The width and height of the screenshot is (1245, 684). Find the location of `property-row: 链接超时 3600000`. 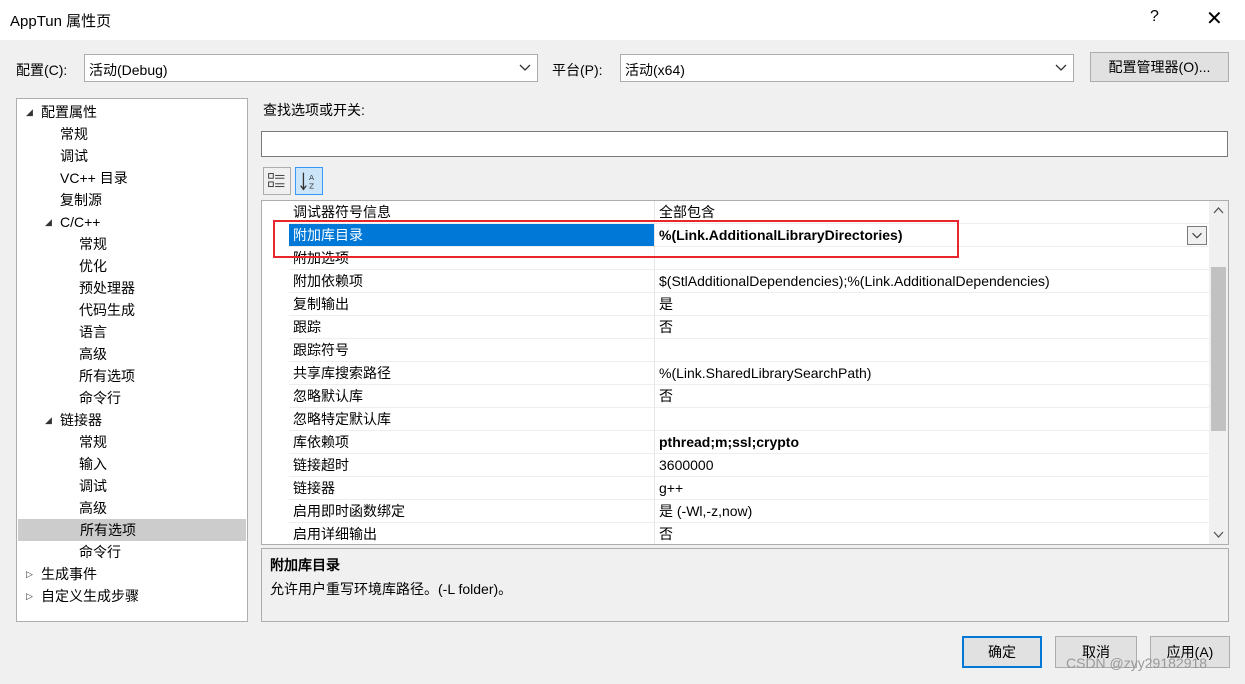

property-row: 链接超时 3600000 is located at coordinates (735, 465).